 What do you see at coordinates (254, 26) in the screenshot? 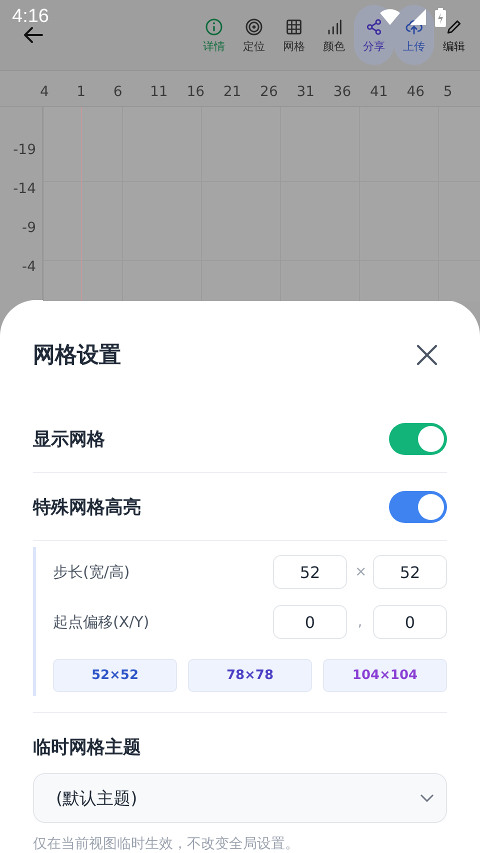
I see `target-icon` at bounding box center [254, 26].